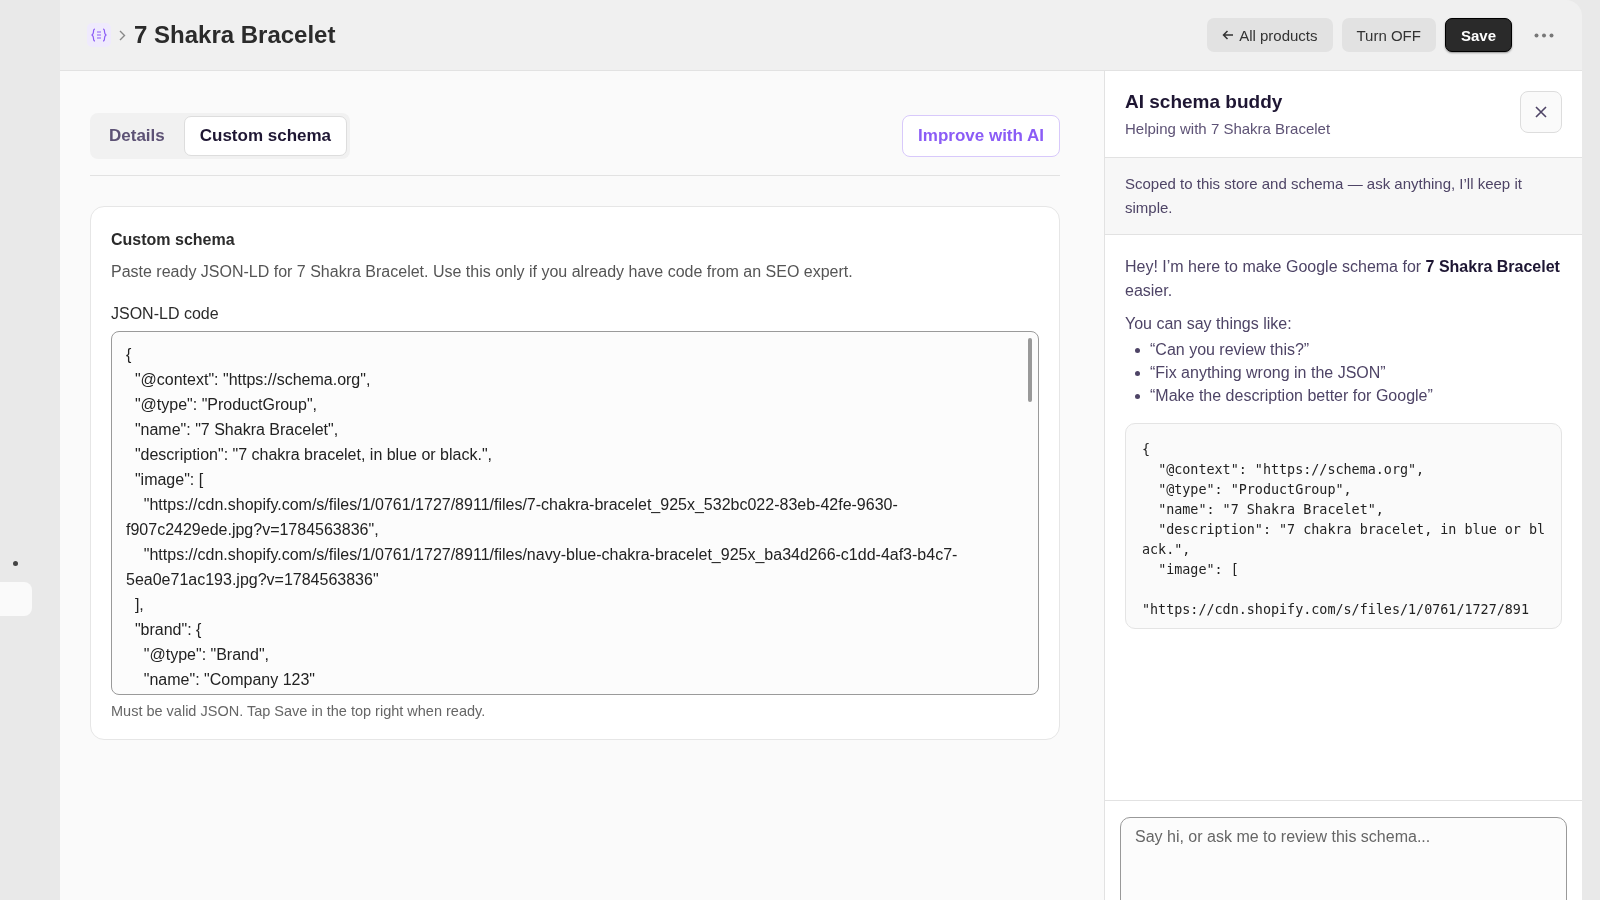  What do you see at coordinates (15, 563) in the screenshot?
I see `dot-icon` at bounding box center [15, 563].